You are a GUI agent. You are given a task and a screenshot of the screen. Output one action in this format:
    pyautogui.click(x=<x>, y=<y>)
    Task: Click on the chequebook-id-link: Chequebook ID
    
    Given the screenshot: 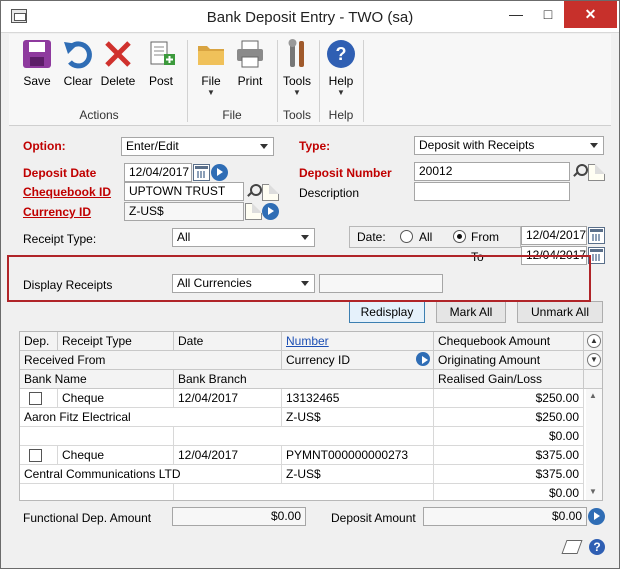 What is the action you would take?
    pyautogui.click(x=67, y=192)
    